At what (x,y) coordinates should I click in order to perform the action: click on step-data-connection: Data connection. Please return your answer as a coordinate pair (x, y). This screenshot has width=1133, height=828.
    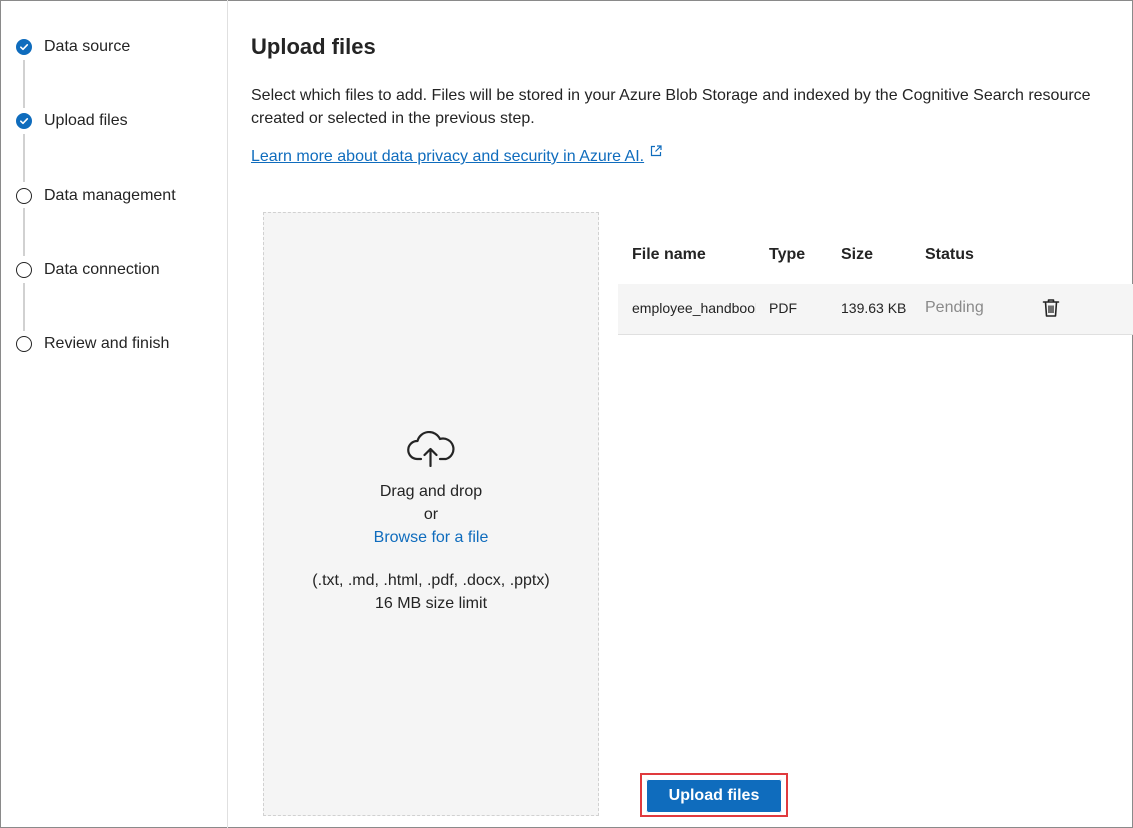
    Looking at the image, I should click on (88, 270).